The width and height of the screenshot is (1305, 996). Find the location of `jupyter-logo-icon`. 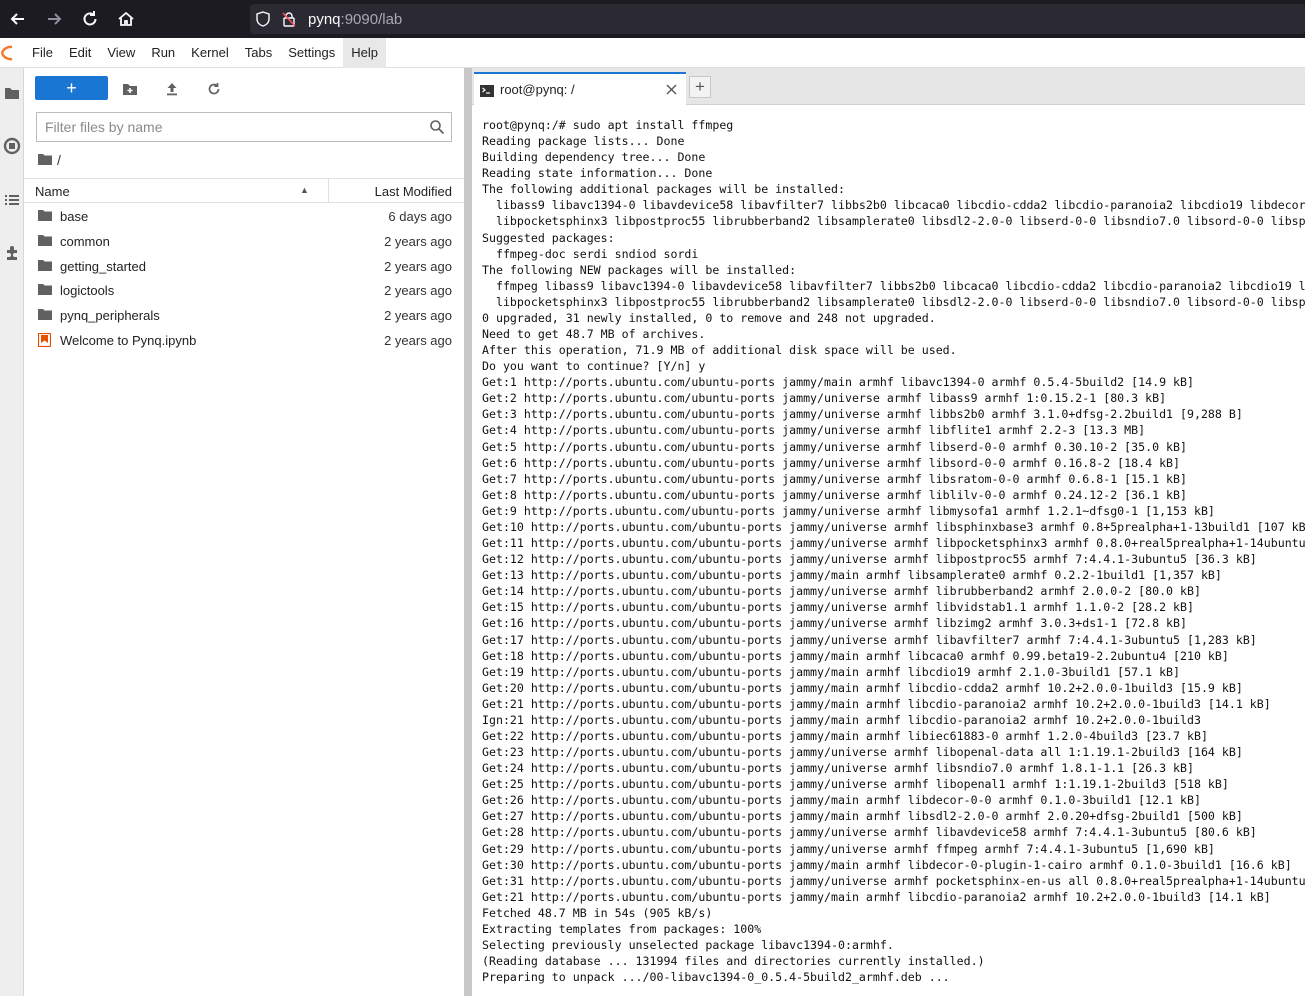

jupyter-logo-icon is located at coordinates (11, 53).